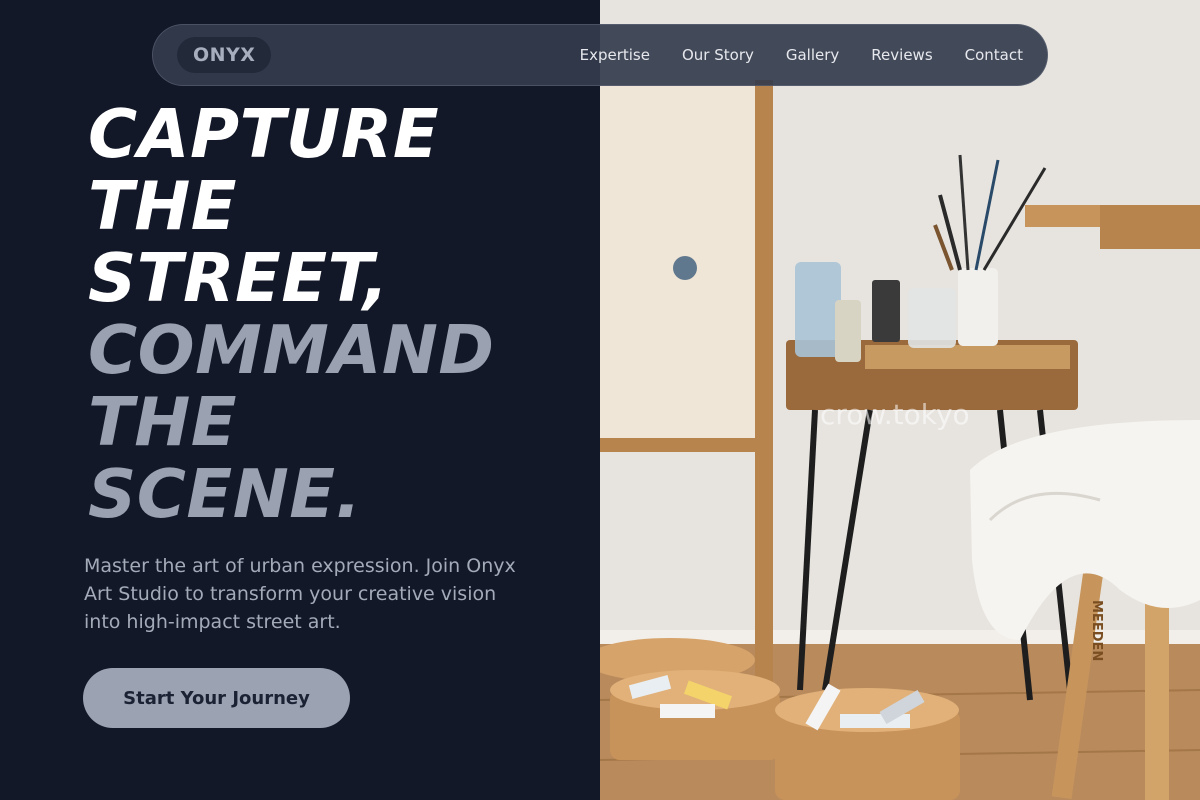  Describe the element at coordinates (1096, 630) in the screenshot. I see `stool-brand-text: MEEDEN` at that location.